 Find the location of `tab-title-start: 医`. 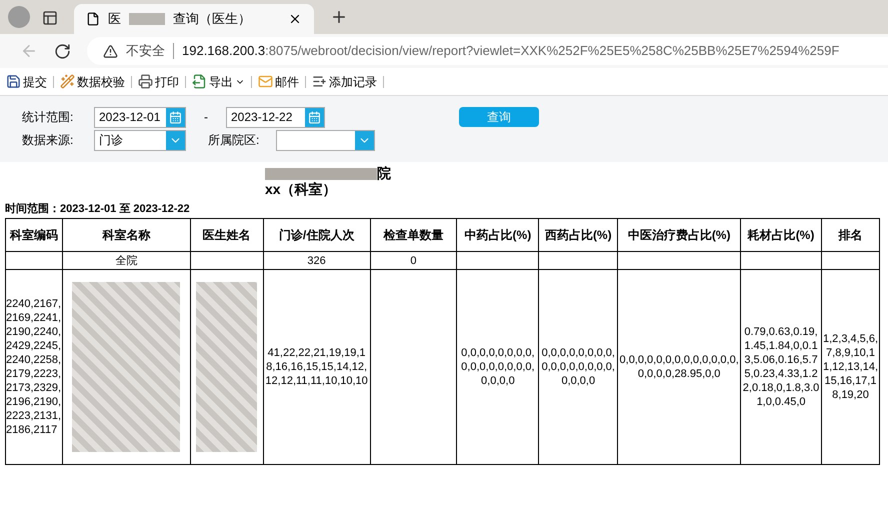

tab-title-start: 医 is located at coordinates (114, 19).